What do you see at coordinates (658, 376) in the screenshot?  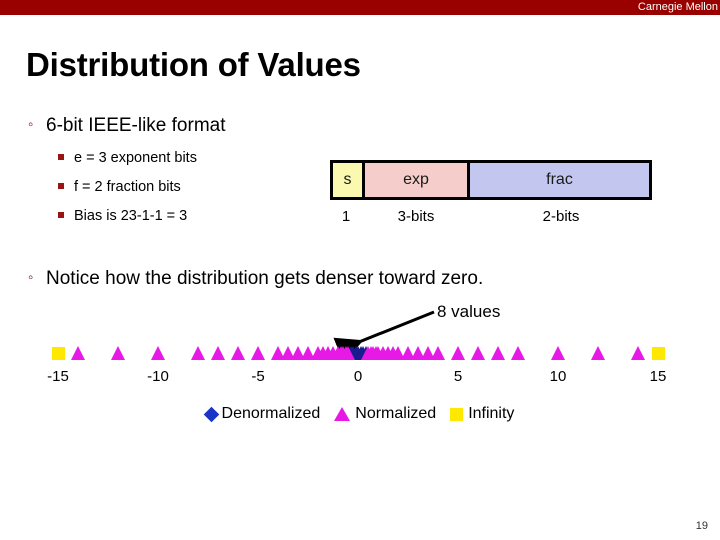 I see `chart-tick-label: 15` at bounding box center [658, 376].